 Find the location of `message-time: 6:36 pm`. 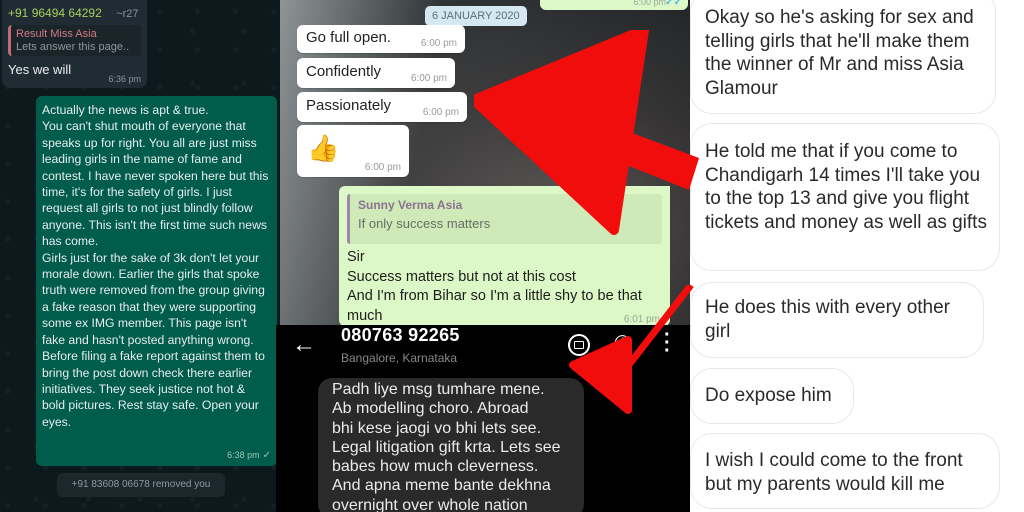

message-time: 6:36 pm is located at coordinates (124, 79).